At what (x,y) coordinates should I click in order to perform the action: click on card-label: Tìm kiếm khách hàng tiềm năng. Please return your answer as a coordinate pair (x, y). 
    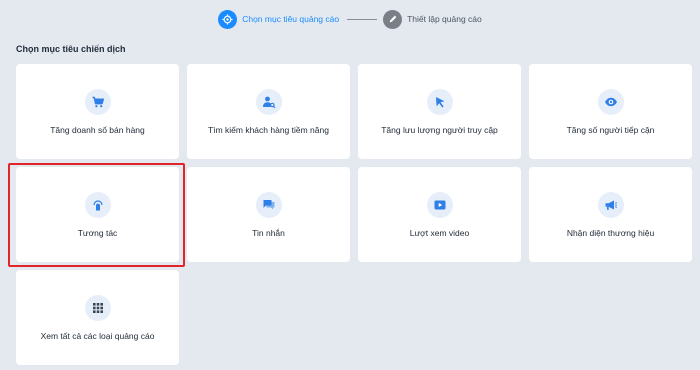
    Looking at the image, I should click on (268, 129).